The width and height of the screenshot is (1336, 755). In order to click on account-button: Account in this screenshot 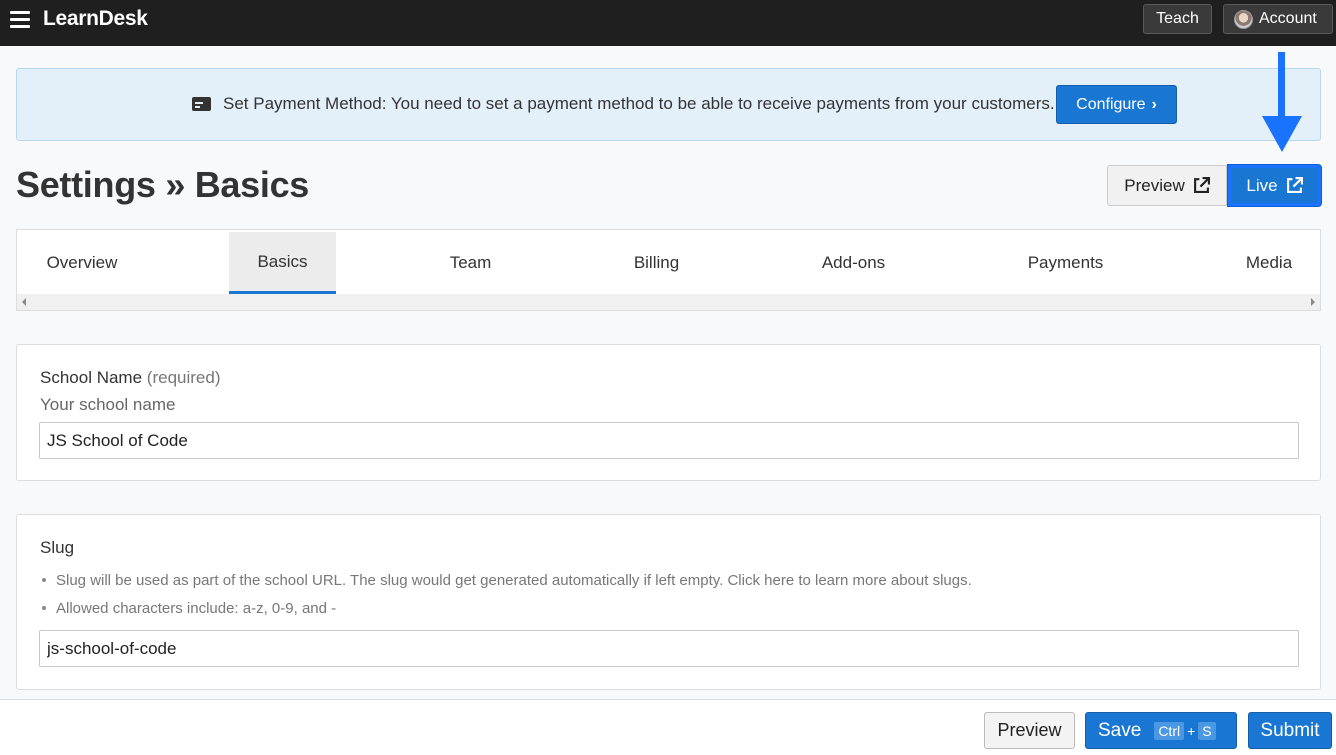, I will do `click(1278, 19)`.